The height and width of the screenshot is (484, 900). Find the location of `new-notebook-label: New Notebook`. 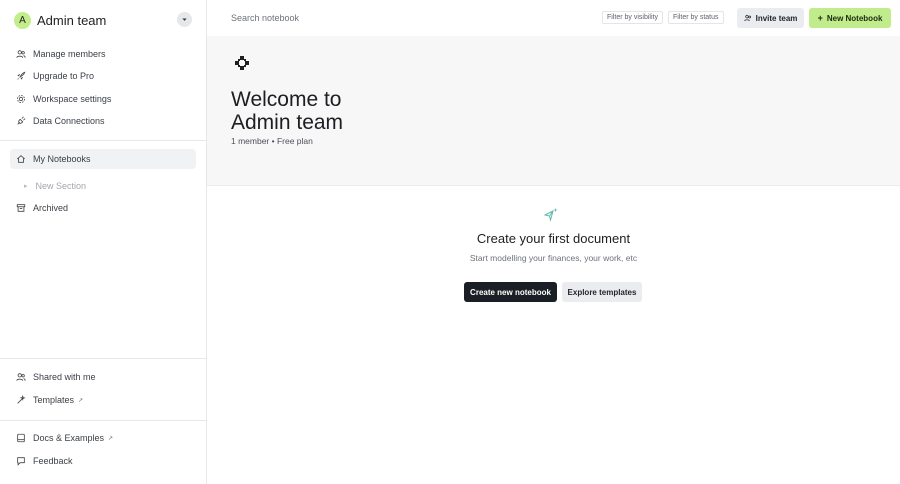

new-notebook-label: New Notebook is located at coordinates (854, 18).